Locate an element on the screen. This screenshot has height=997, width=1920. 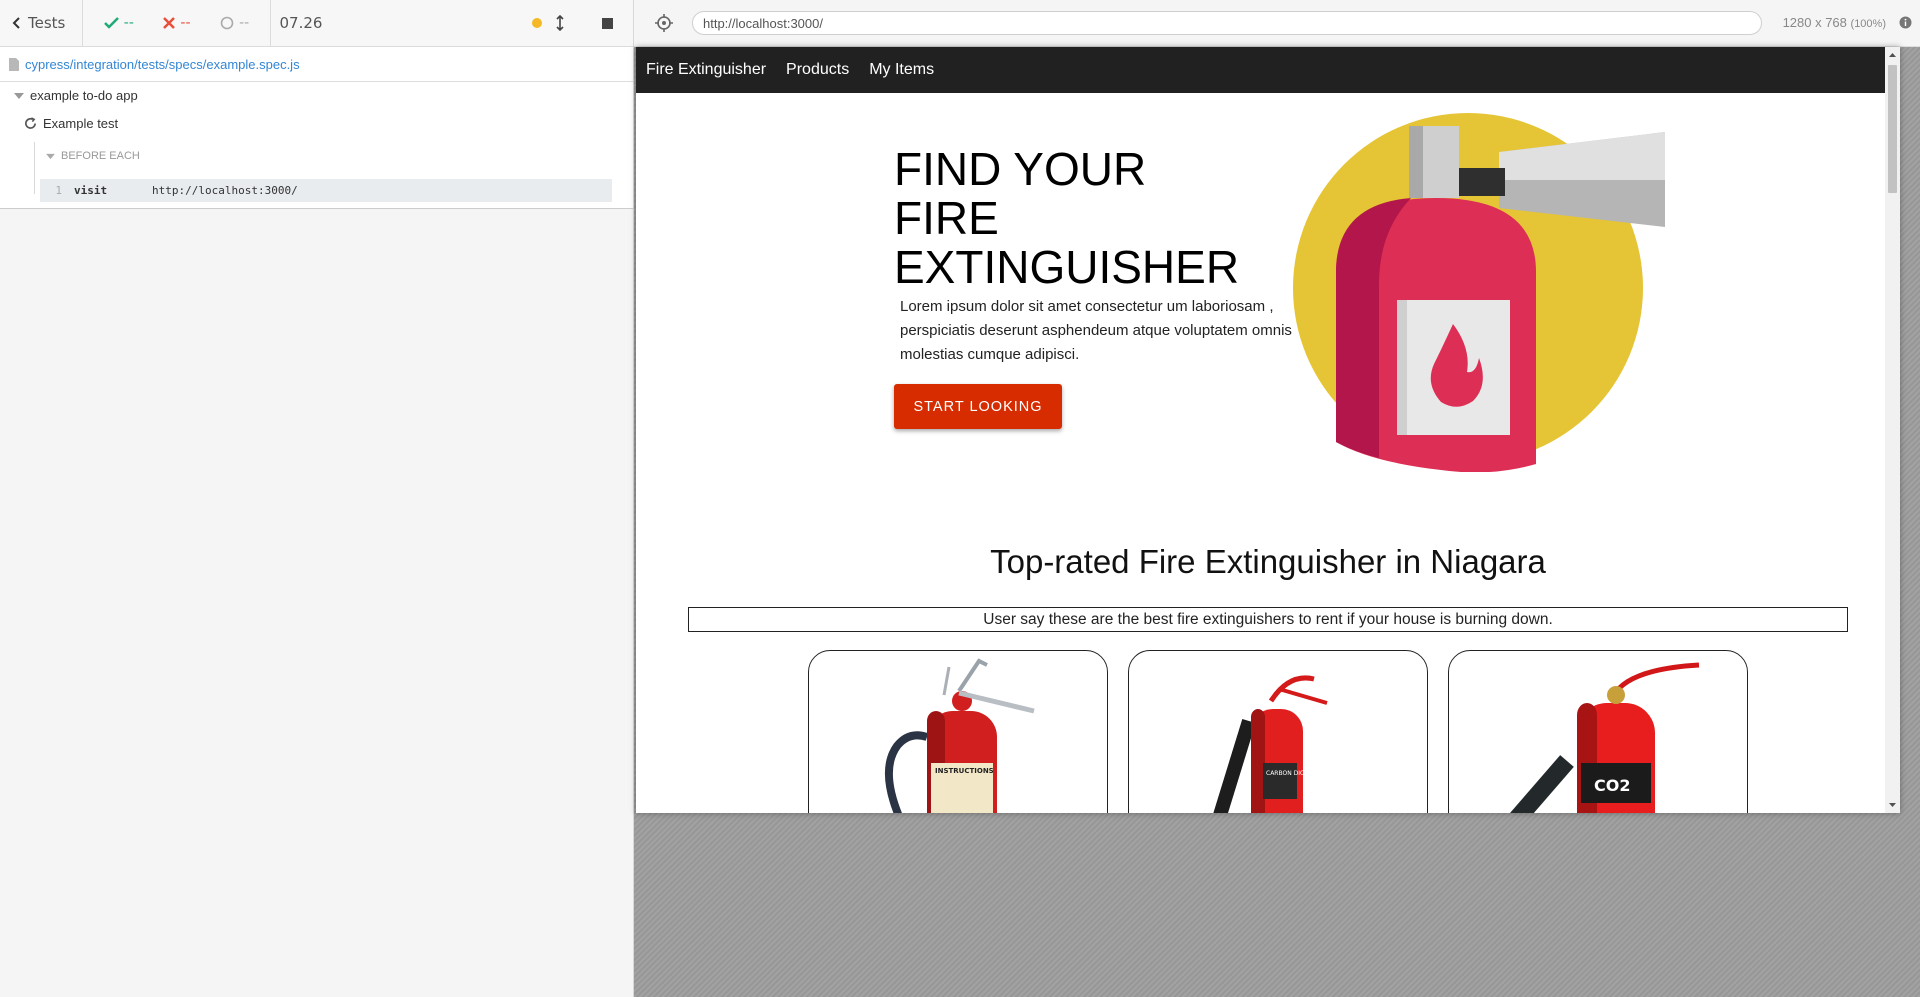
test-stats: -- -- -- is located at coordinates (177, 23).